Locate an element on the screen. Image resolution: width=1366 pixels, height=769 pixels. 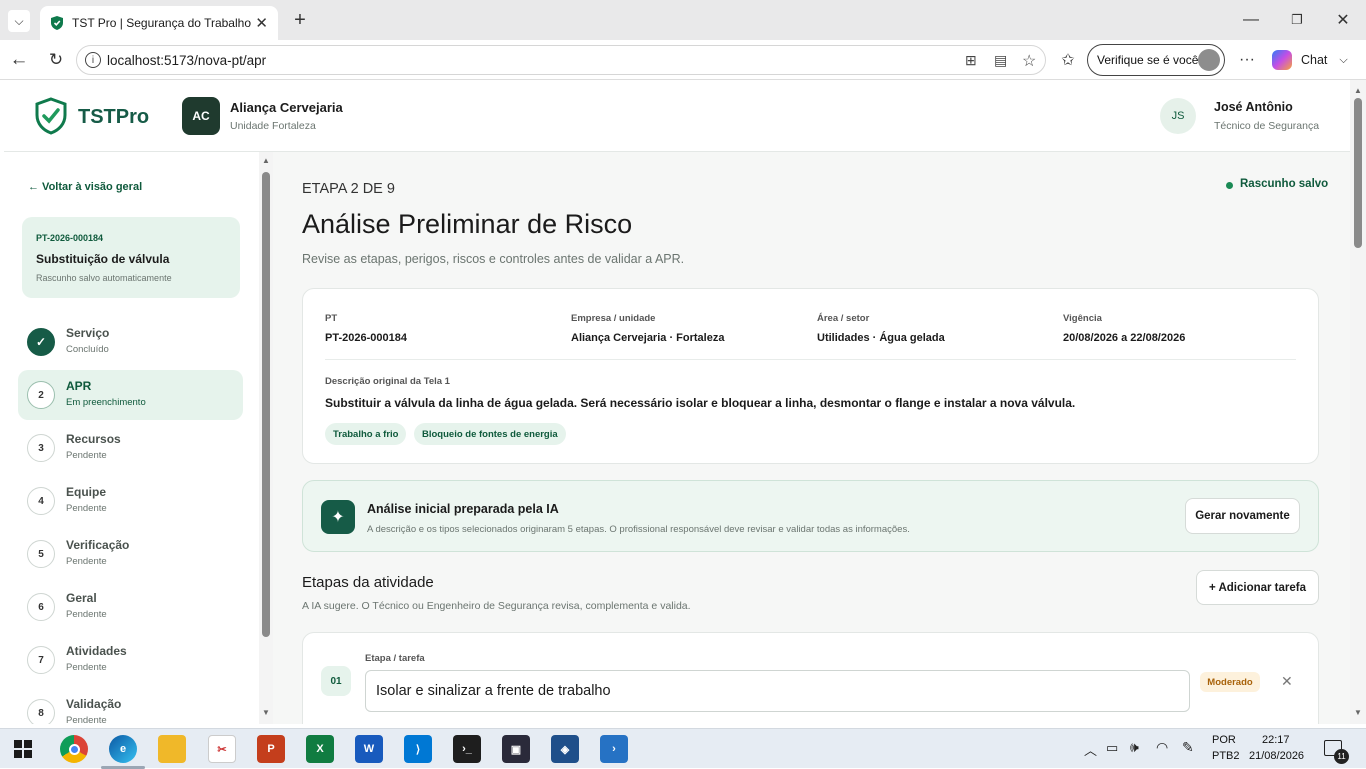
powerpoint-icon: P is located at coordinates (271, 749).